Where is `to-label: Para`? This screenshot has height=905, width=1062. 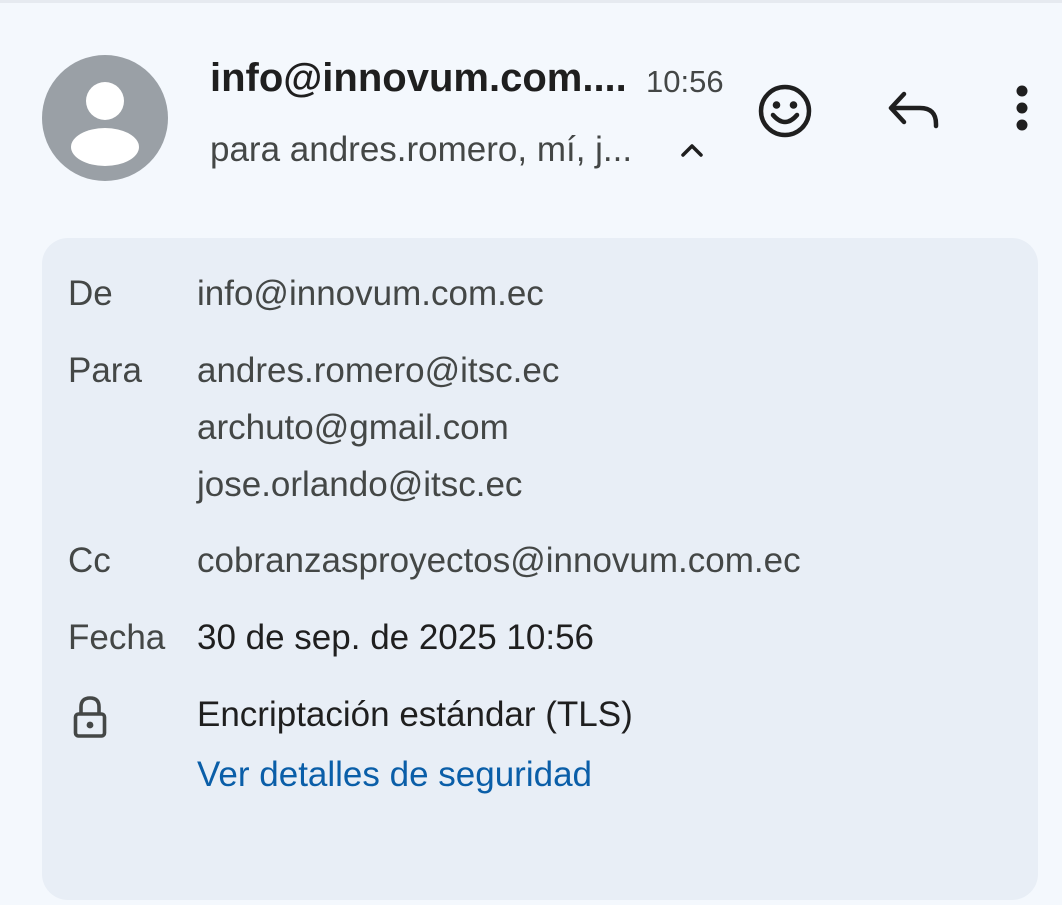 to-label: Para is located at coordinates (105, 370).